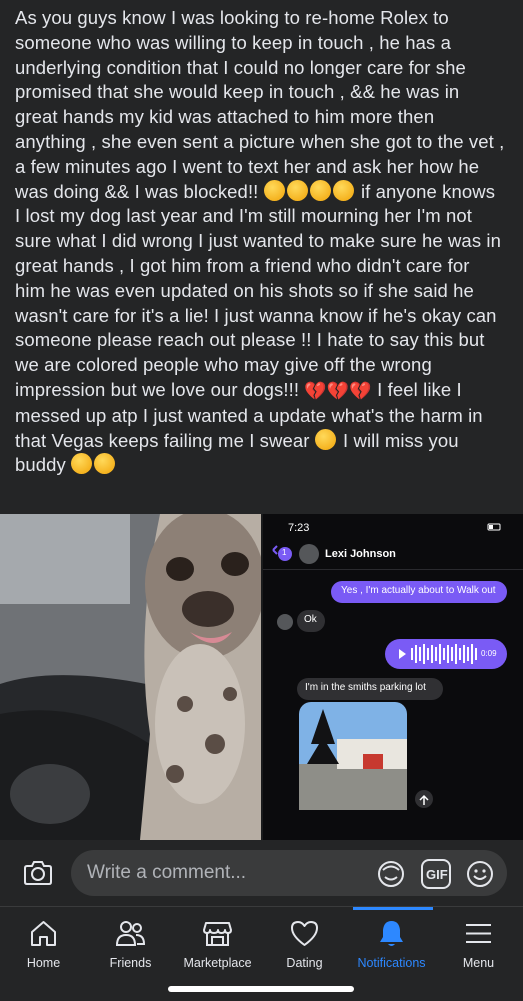 The image size is (523, 1001). Describe the element at coordinates (43, 947) in the screenshot. I see `tab-home: Home` at that location.